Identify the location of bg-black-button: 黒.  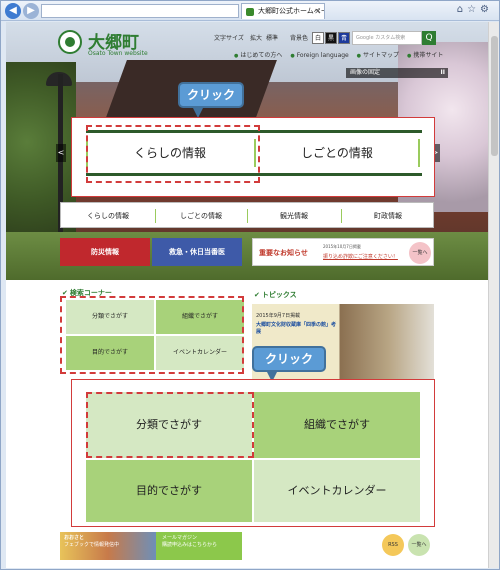
(331, 38).